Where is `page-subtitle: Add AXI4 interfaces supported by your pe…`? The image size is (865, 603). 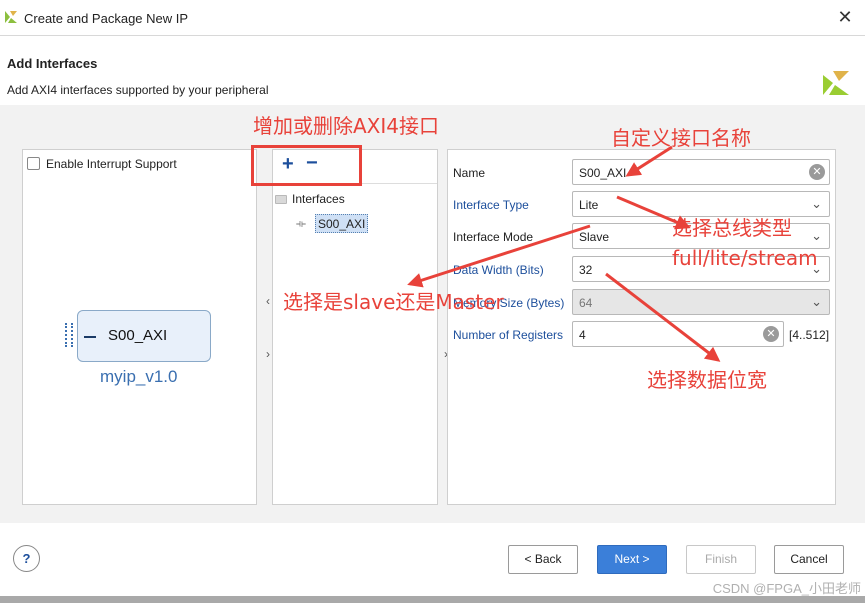
page-subtitle: Add AXI4 interfaces supported by your pe… is located at coordinates (138, 90).